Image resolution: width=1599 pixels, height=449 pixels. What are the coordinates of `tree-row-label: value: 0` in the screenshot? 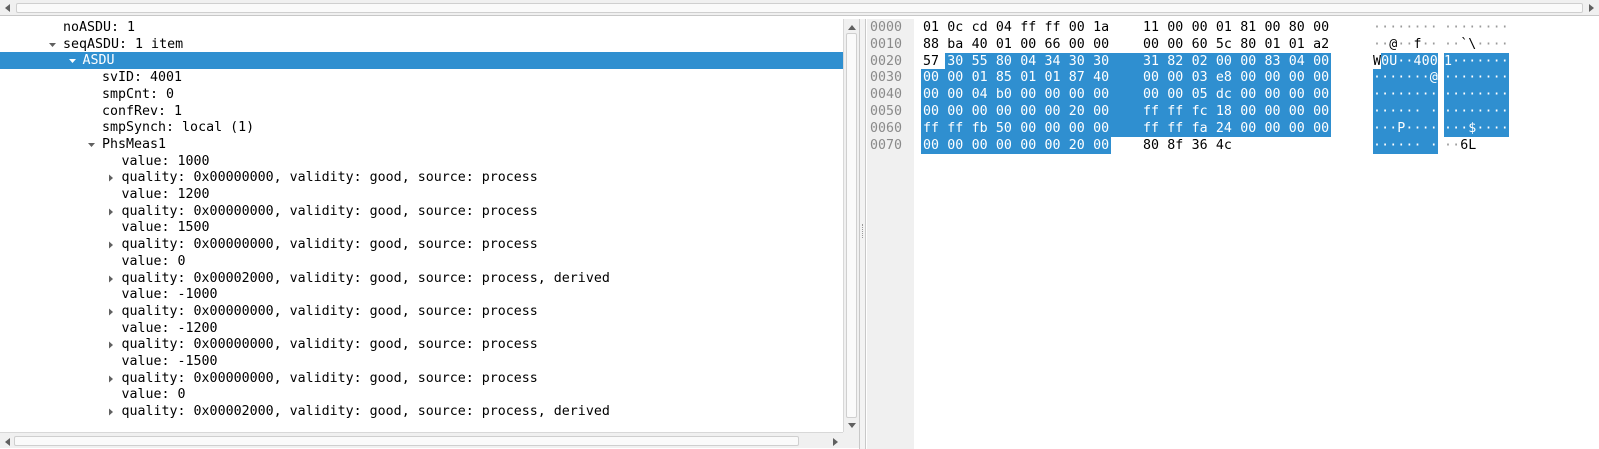 It's located at (153, 395).